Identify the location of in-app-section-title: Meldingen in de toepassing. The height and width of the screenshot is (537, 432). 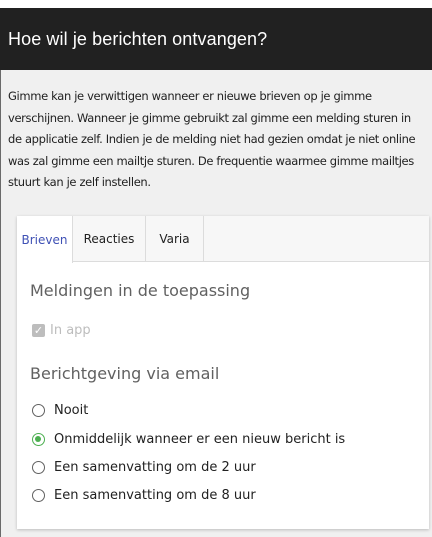
(140, 290).